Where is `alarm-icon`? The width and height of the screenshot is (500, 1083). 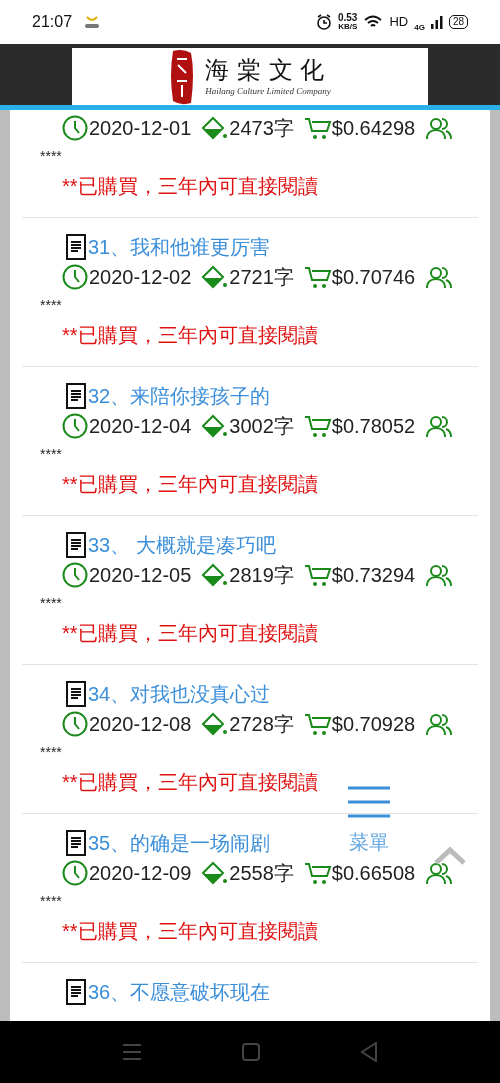
alarm-icon is located at coordinates (323, 22).